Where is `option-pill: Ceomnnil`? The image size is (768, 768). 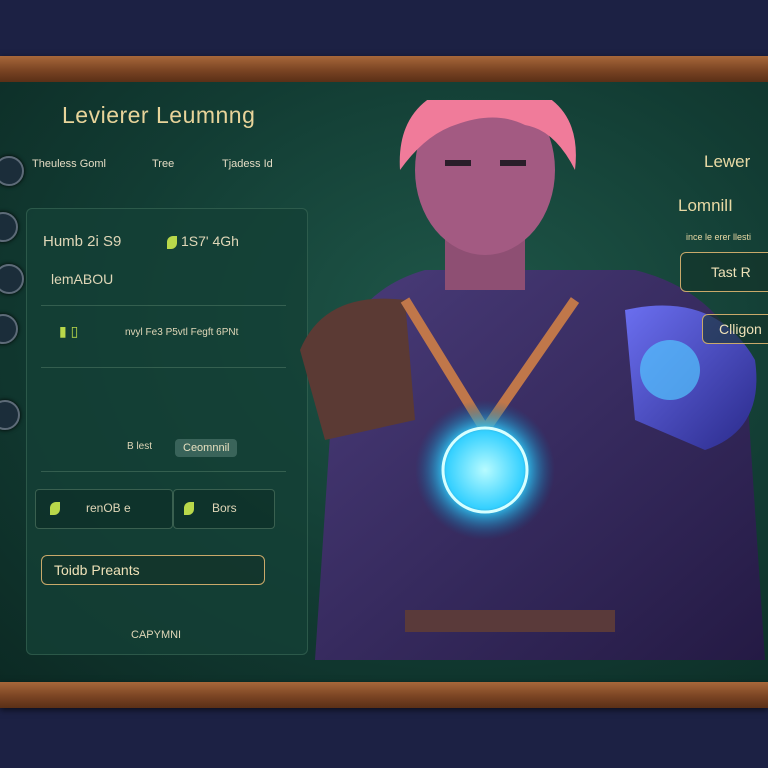
option-pill: Ceomnnil is located at coordinates (206, 448).